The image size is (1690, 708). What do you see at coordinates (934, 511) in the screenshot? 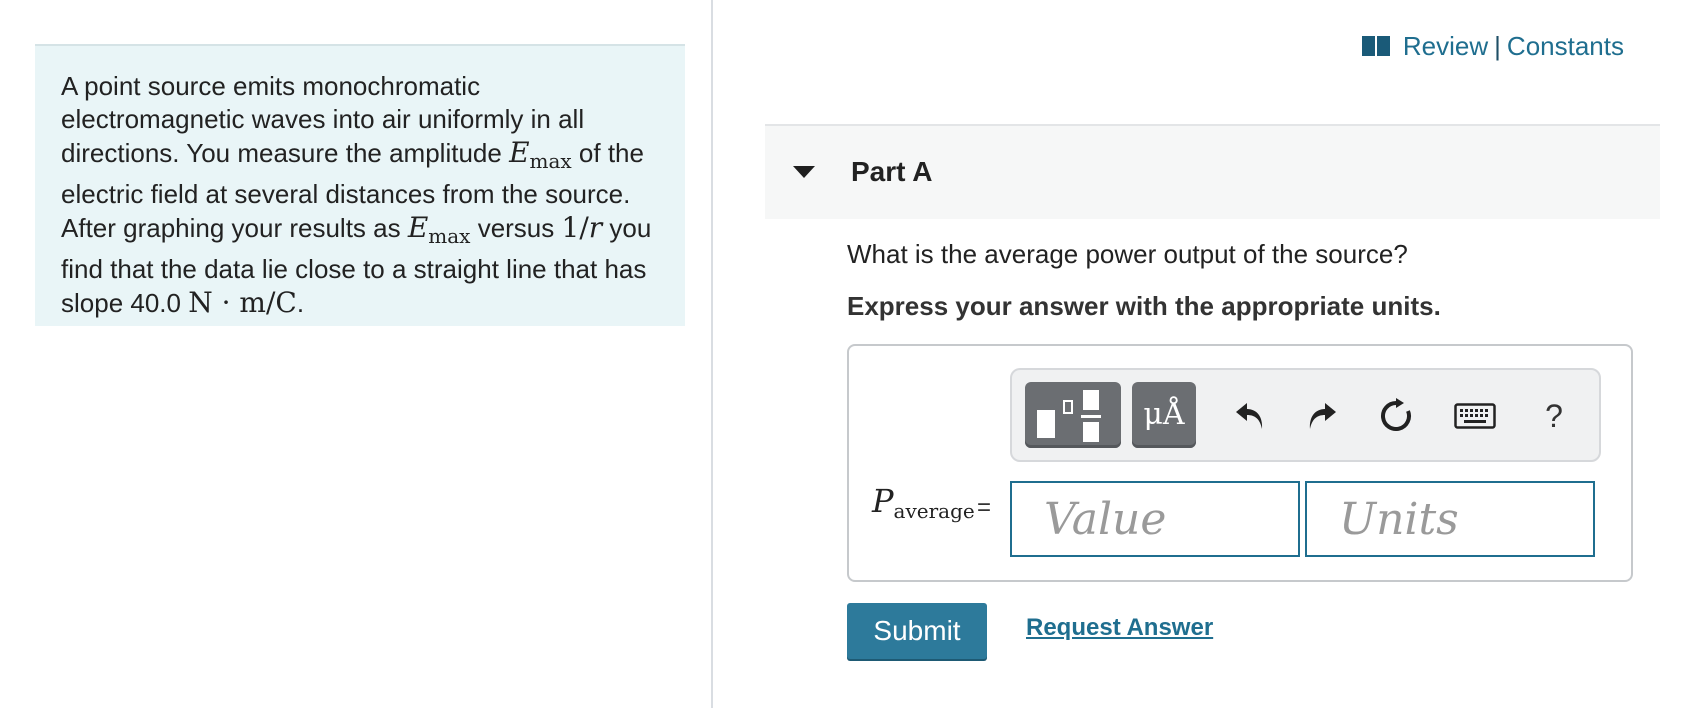
I see `variable-subscript: average` at bounding box center [934, 511].